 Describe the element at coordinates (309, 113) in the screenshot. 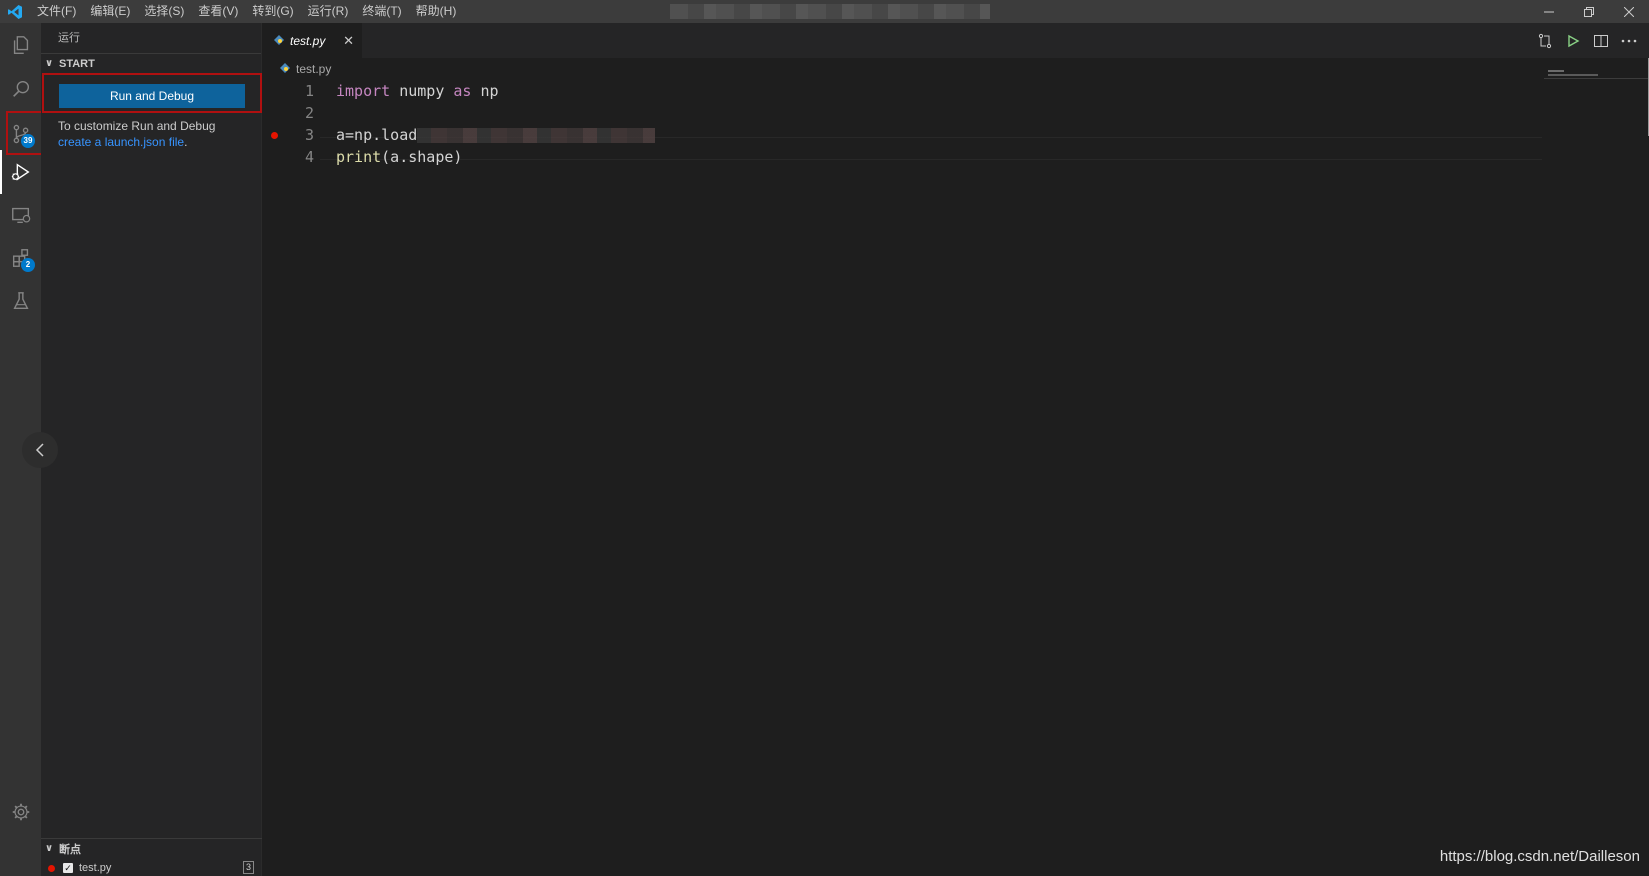

I see `line-number: 2` at that location.